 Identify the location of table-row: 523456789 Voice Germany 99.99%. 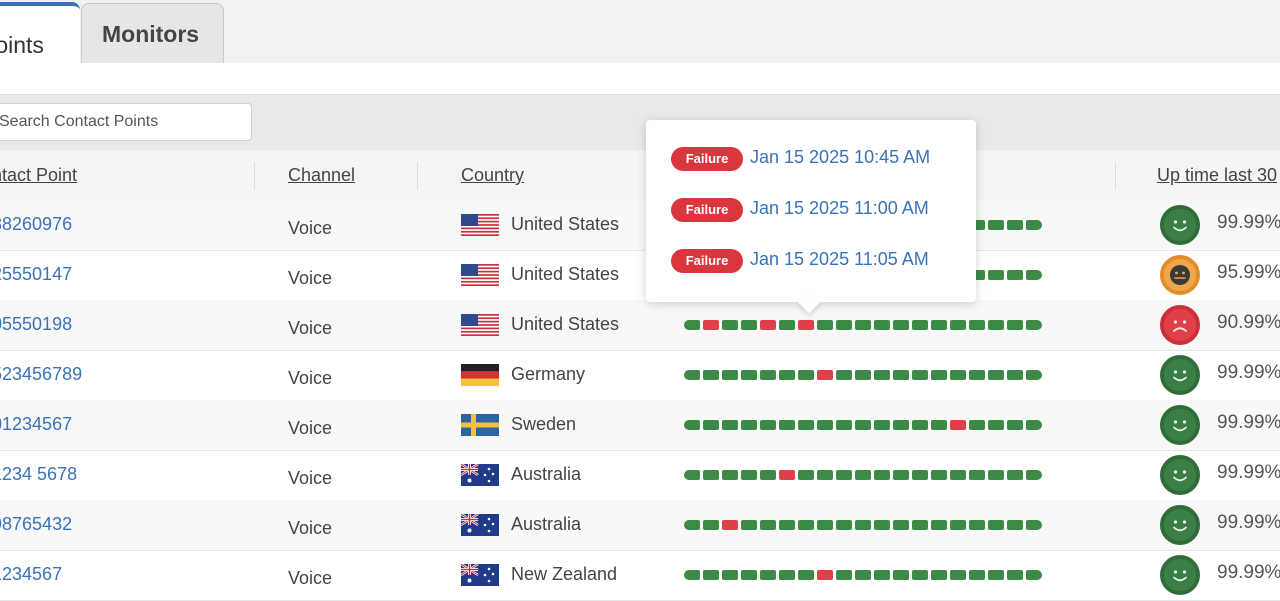
(640, 375).